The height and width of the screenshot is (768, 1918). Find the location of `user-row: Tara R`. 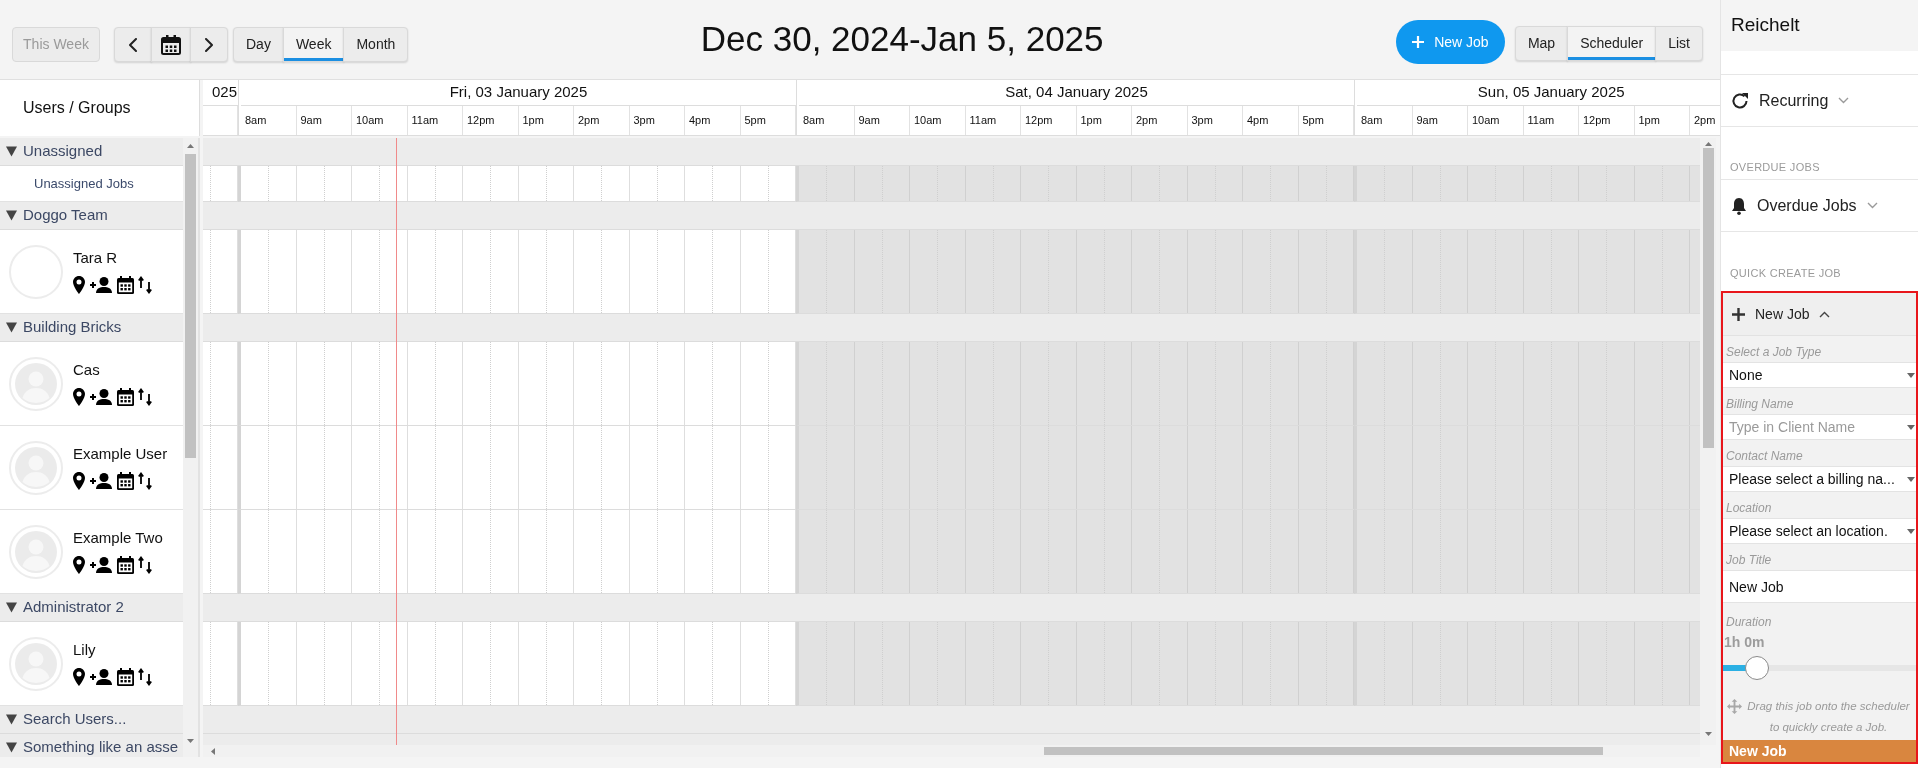

user-row: Tara R is located at coordinates (91, 272).